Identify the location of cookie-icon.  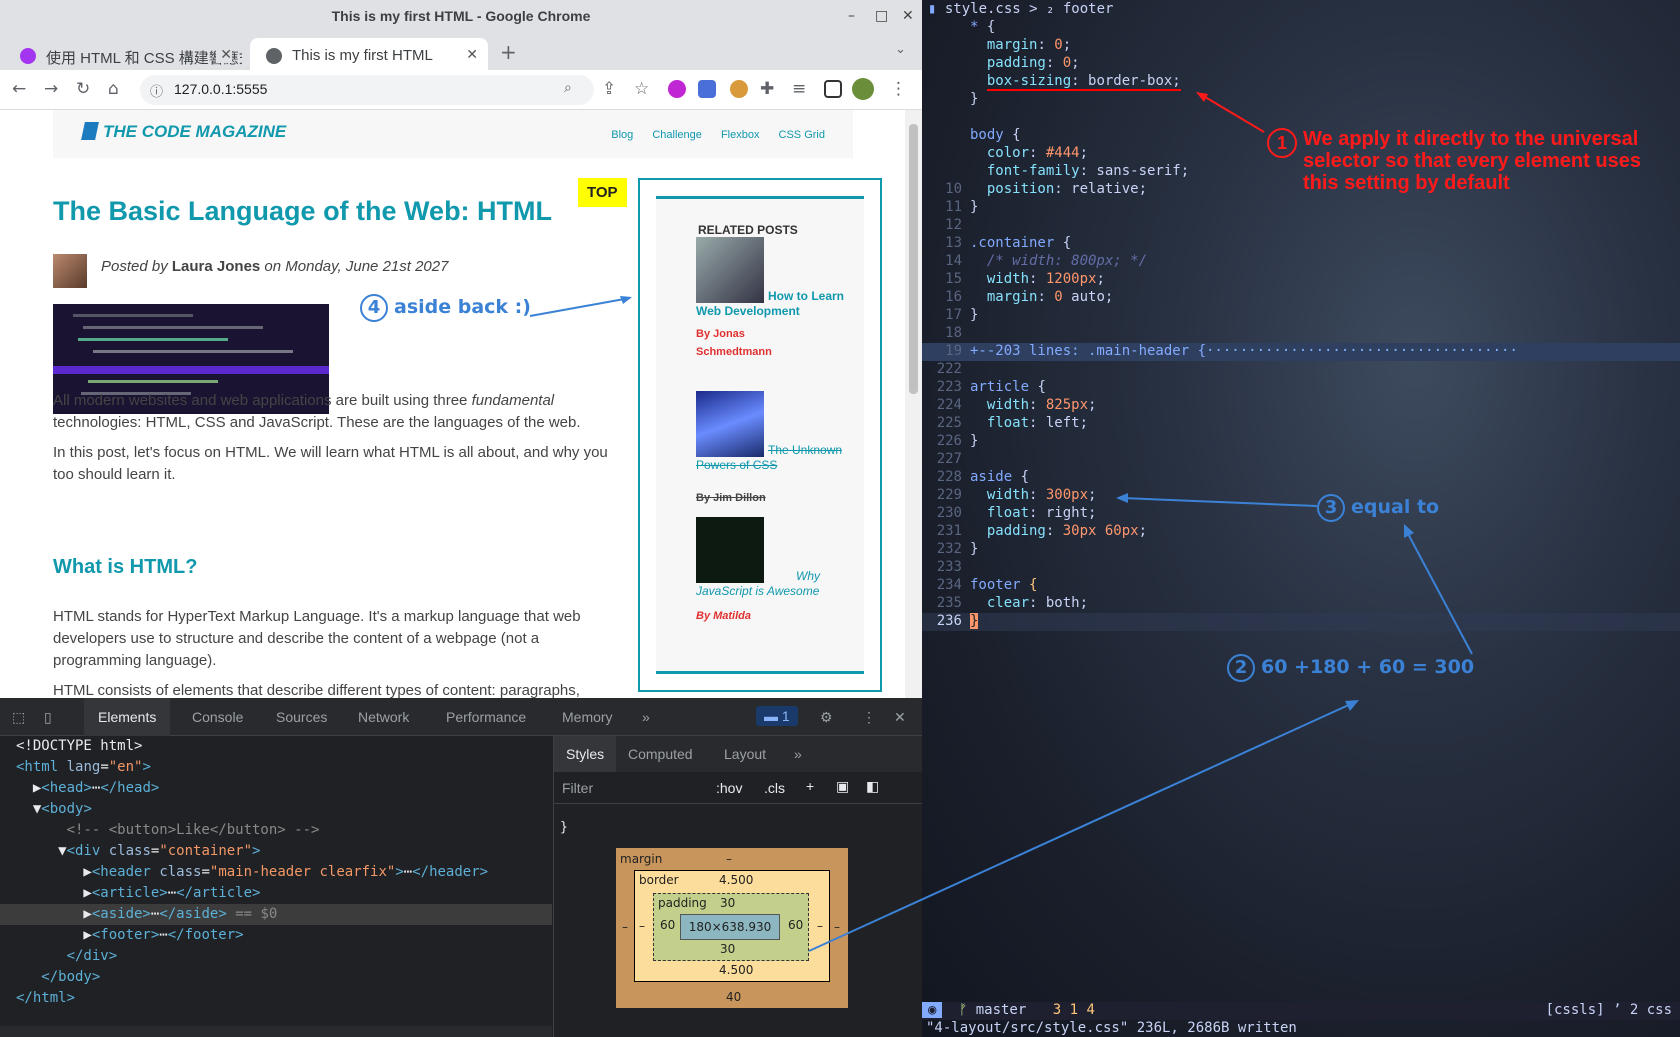
(739, 89).